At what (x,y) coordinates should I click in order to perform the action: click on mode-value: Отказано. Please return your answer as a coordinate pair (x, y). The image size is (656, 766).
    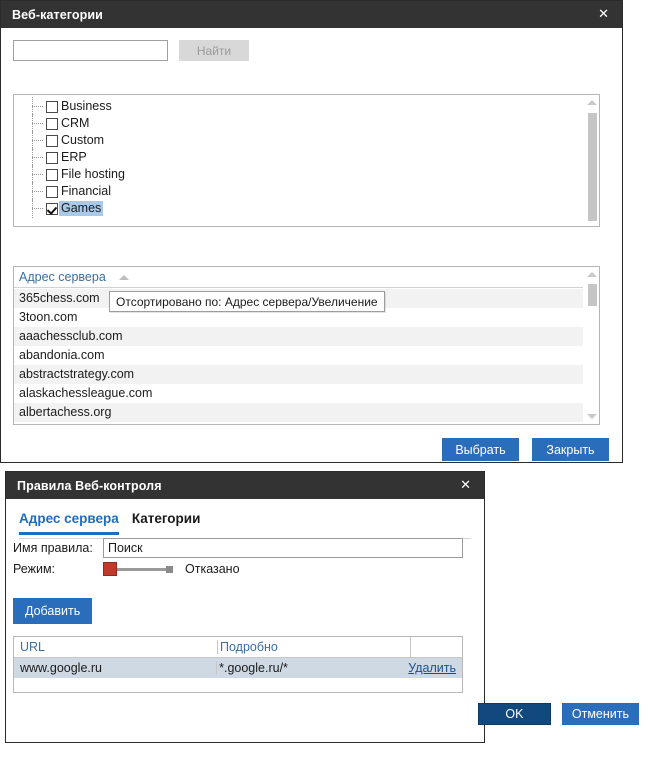
    Looking at the image, I should click on (212, 569).